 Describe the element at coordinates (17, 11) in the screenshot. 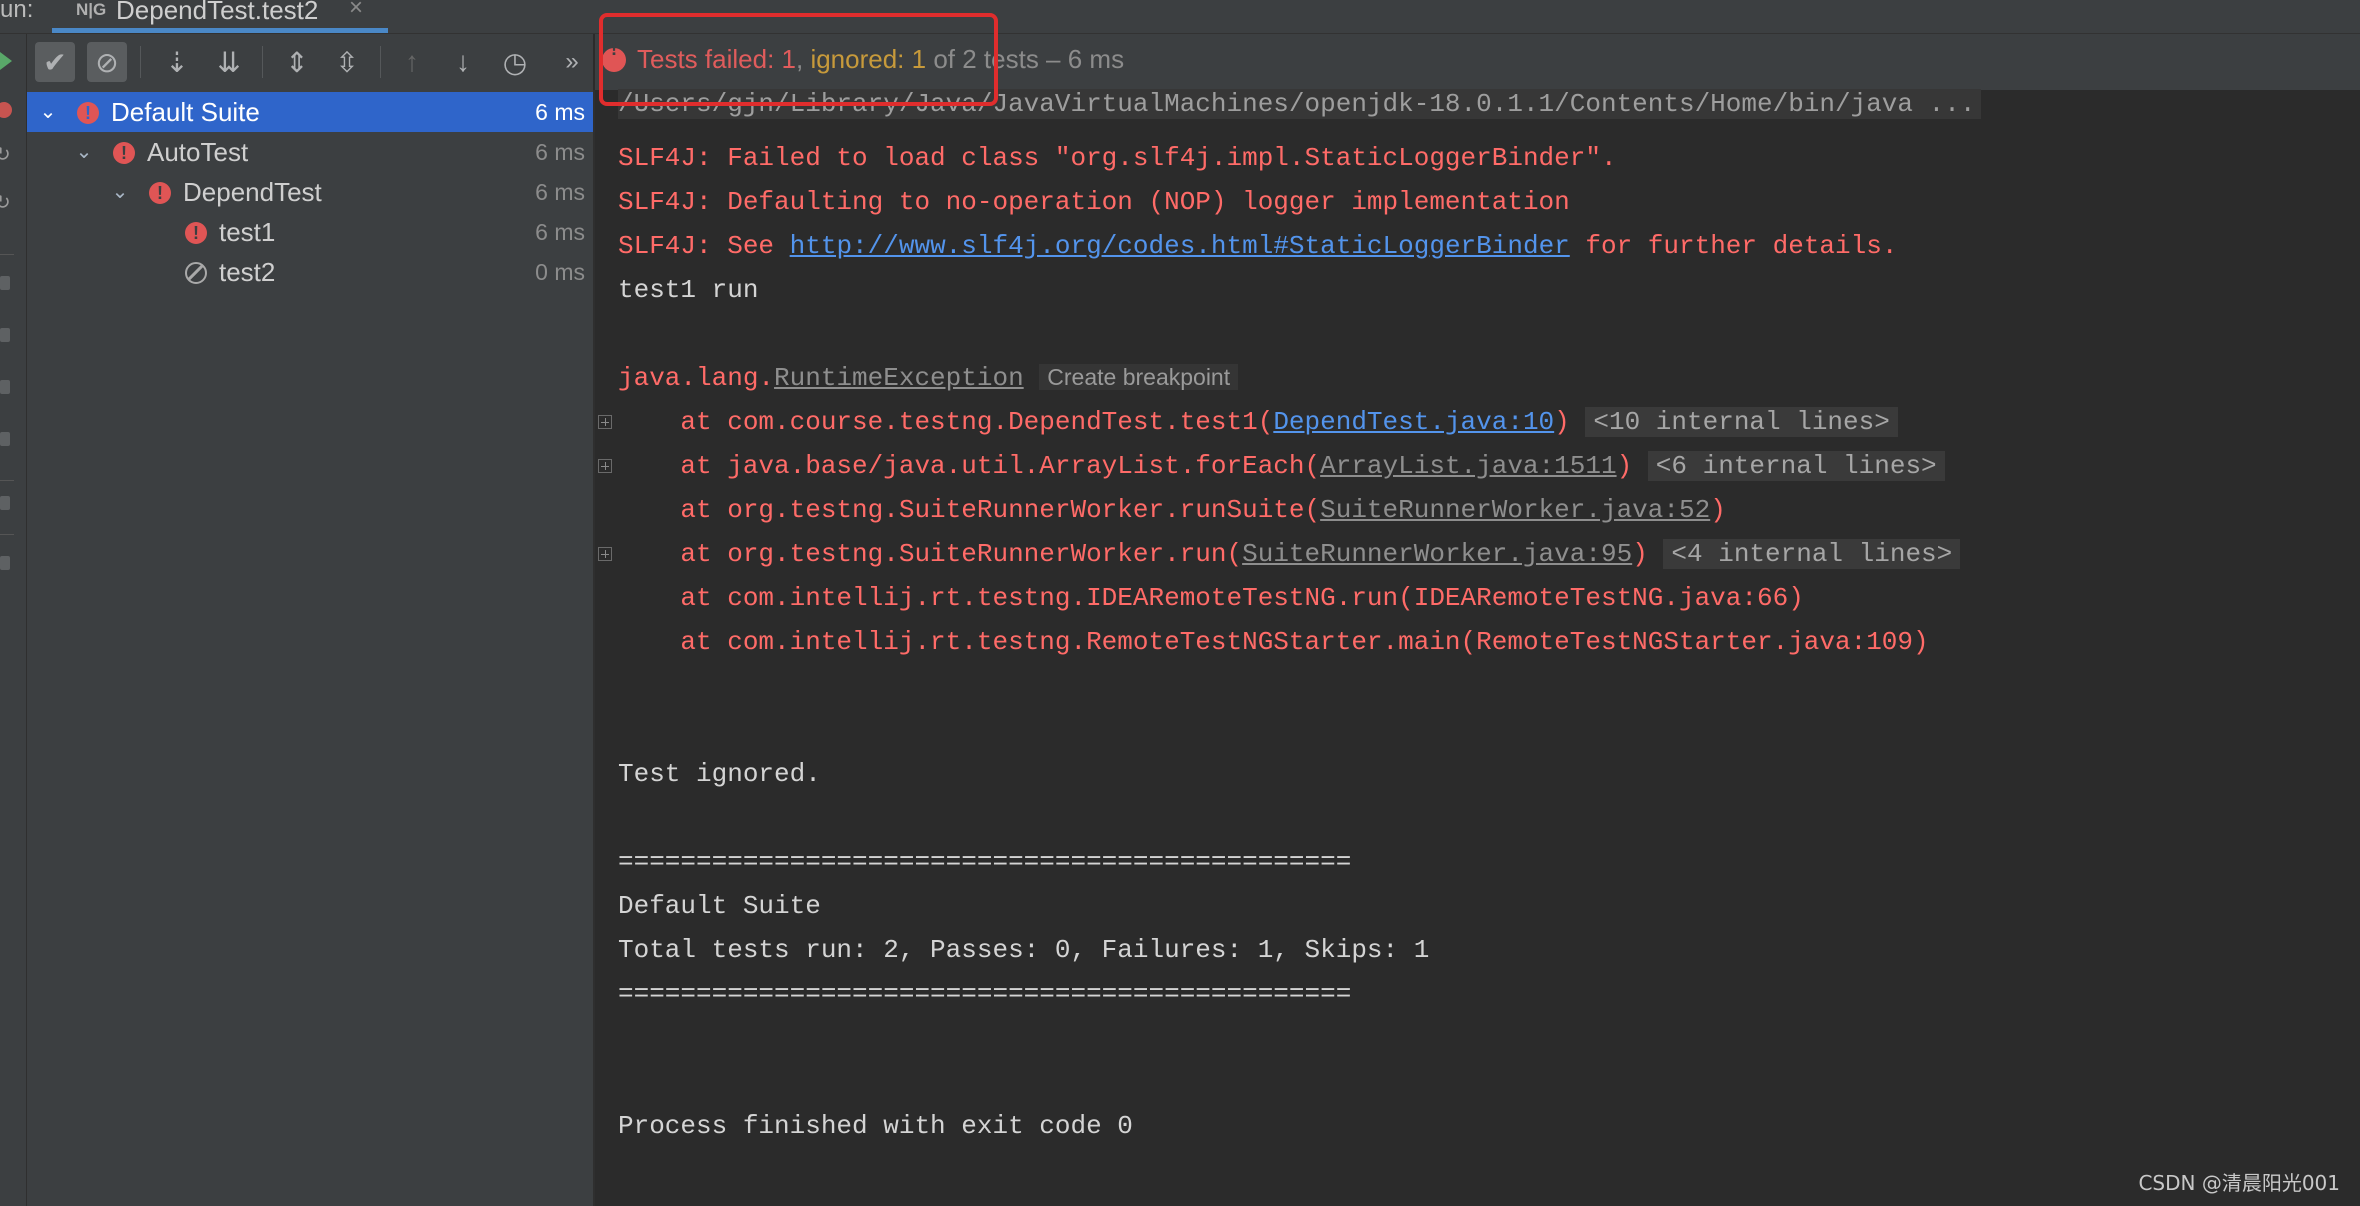

I see `run-label: un:` at that location.